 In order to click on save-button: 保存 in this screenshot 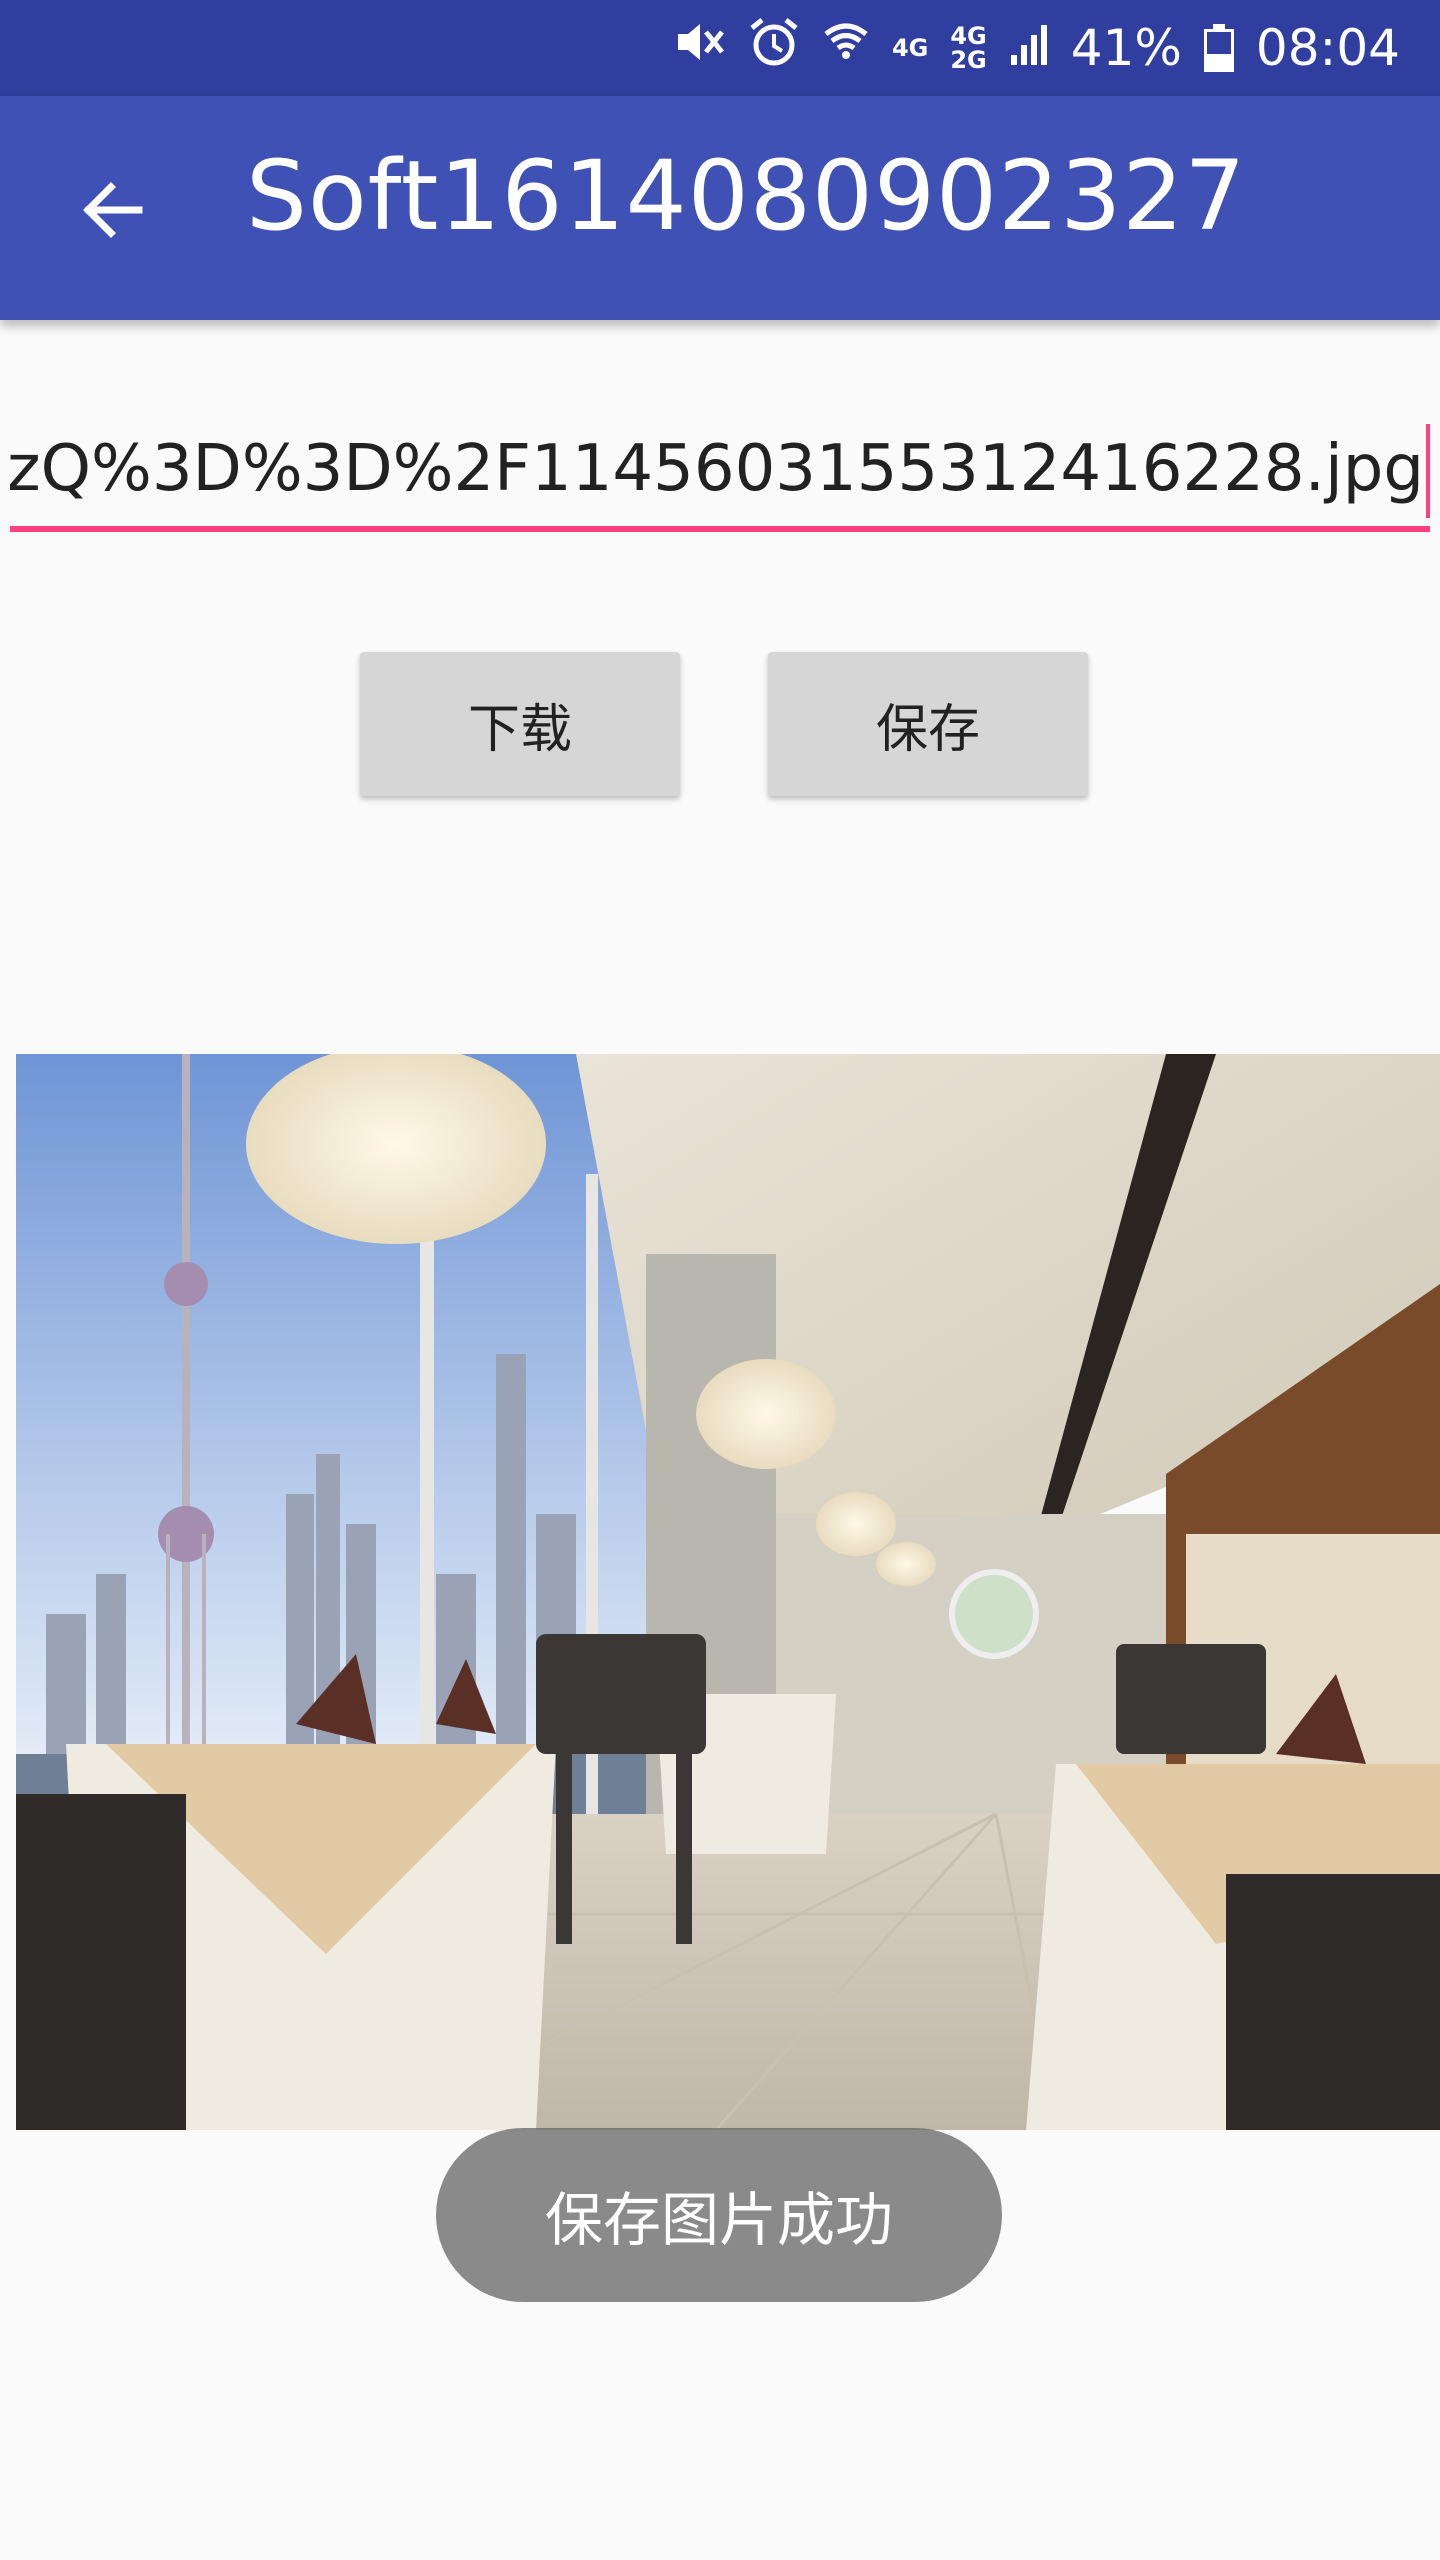, I will do `click(928, 724)`.